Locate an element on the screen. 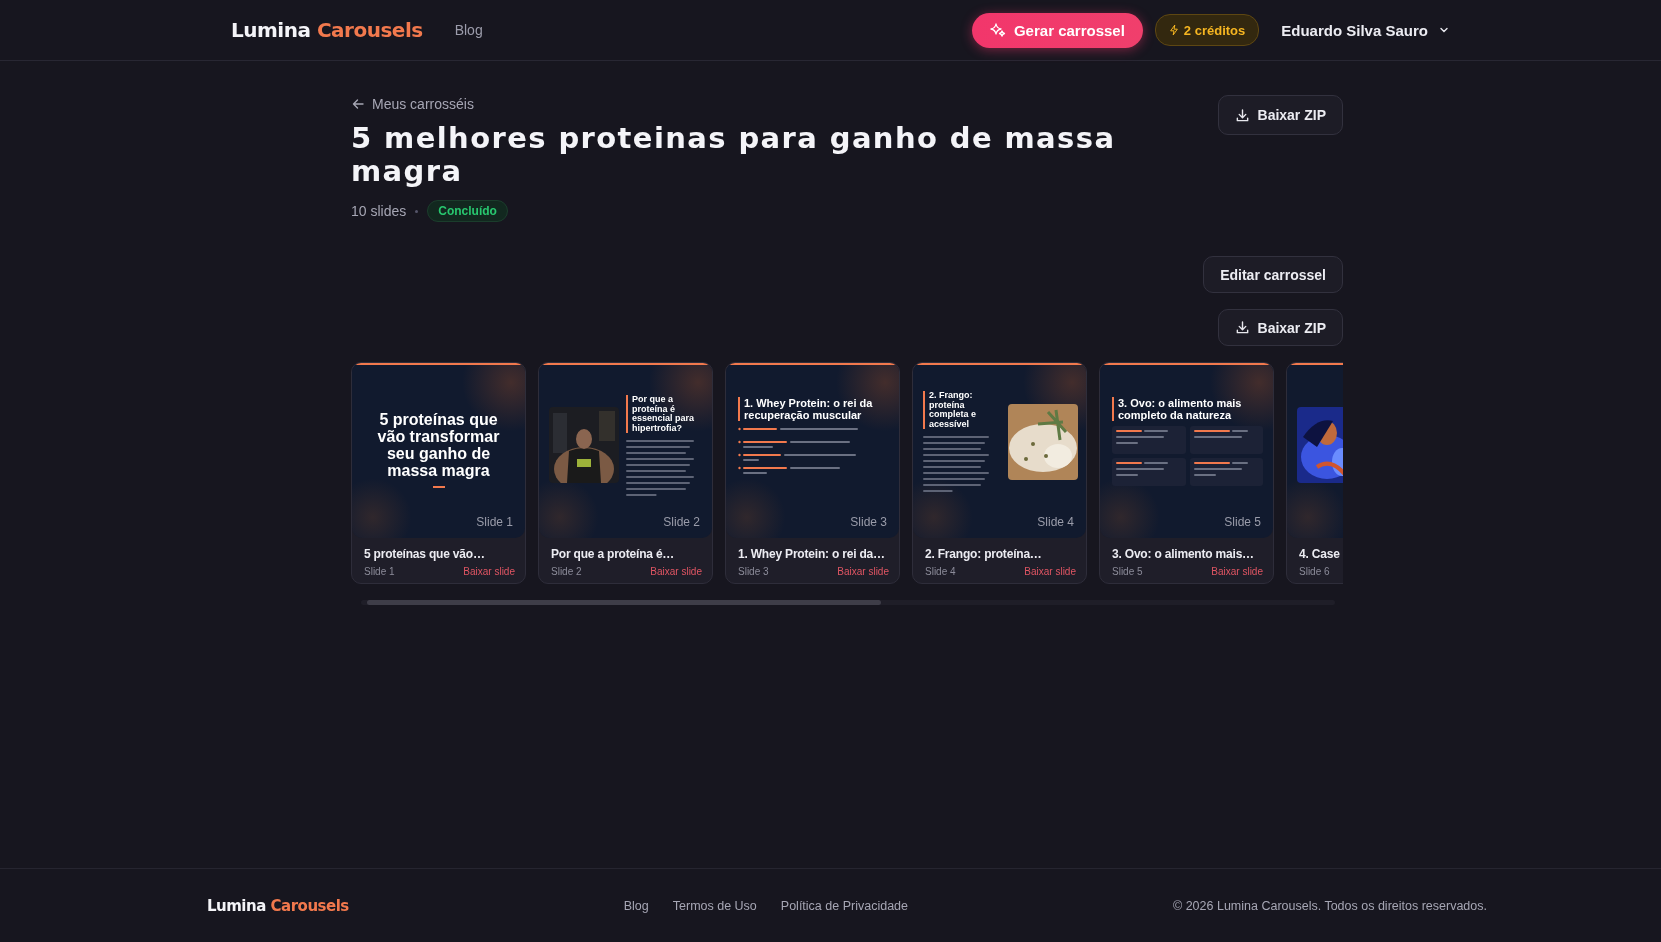  slide-number: Slide 6 is located at coordinates (1314, 571).